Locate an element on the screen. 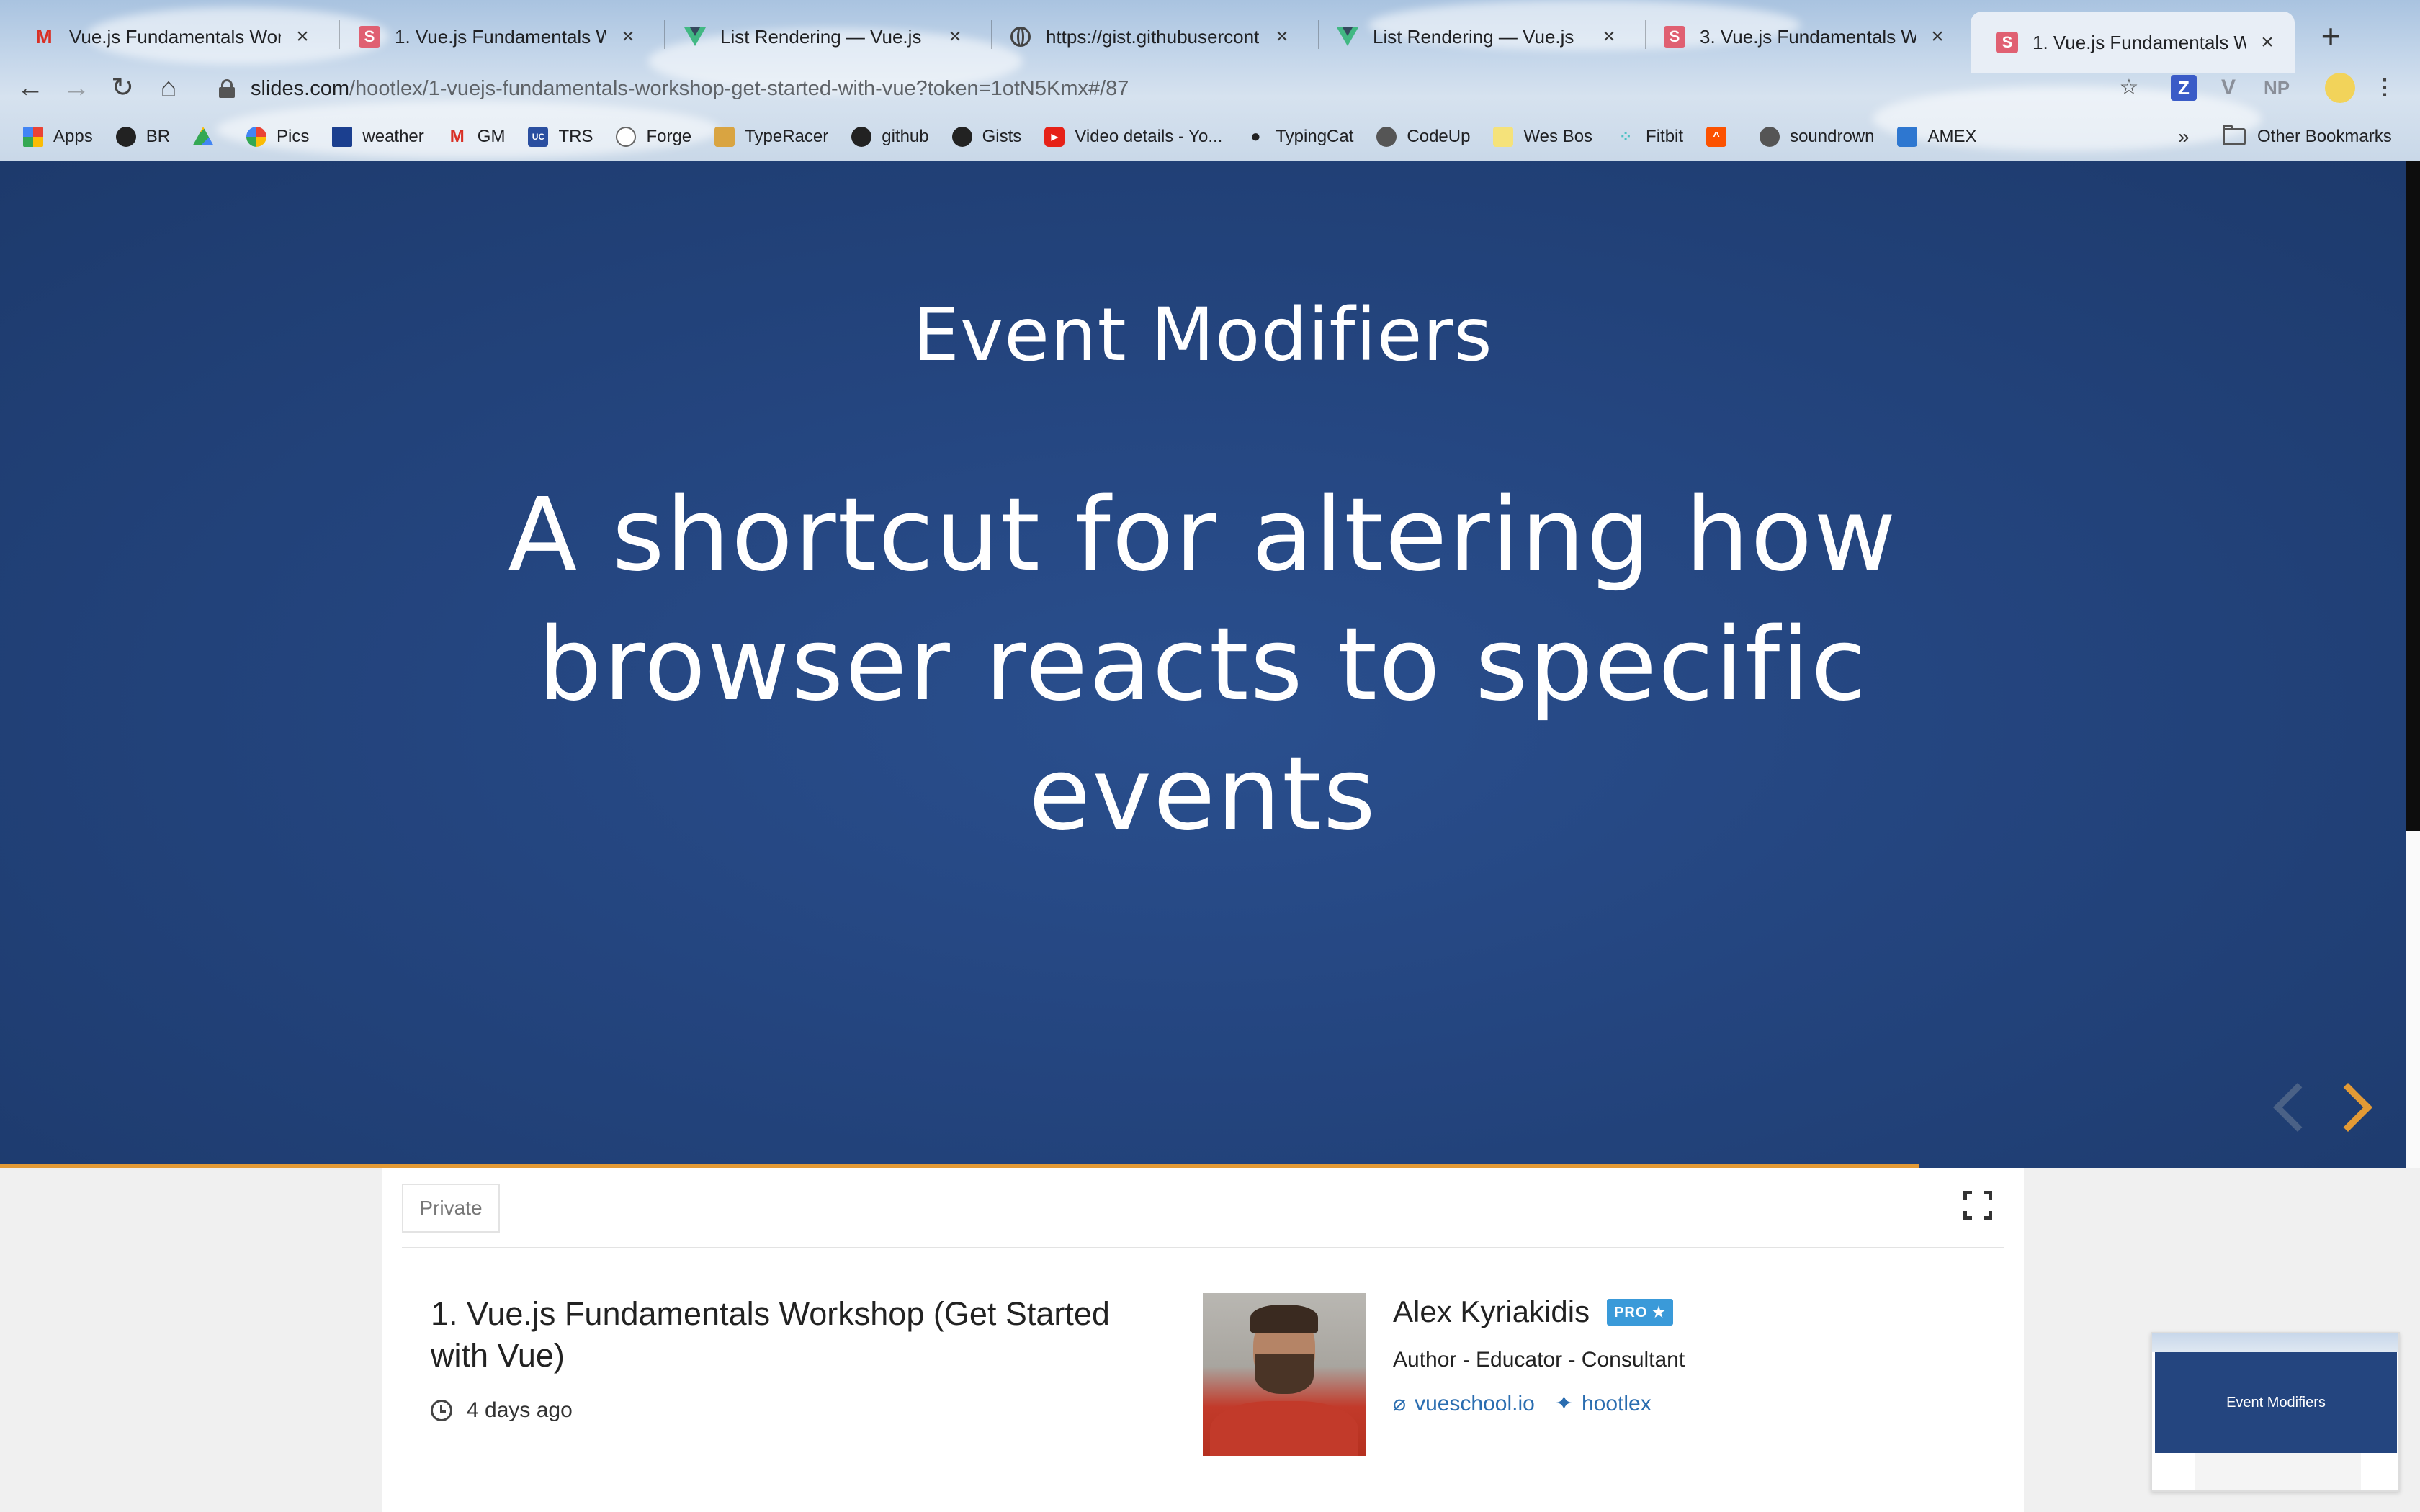 The image size is (2420, 1512). bookmark-drive is located at coordinates (208, 137).